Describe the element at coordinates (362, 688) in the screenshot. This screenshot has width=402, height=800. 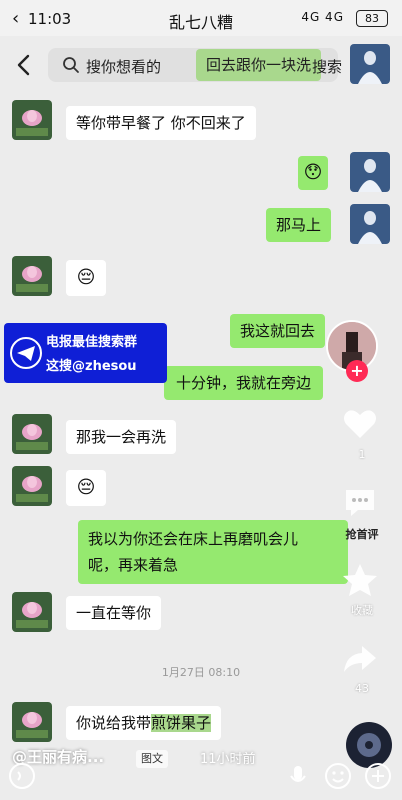
I see `share-count: 43` at that location.